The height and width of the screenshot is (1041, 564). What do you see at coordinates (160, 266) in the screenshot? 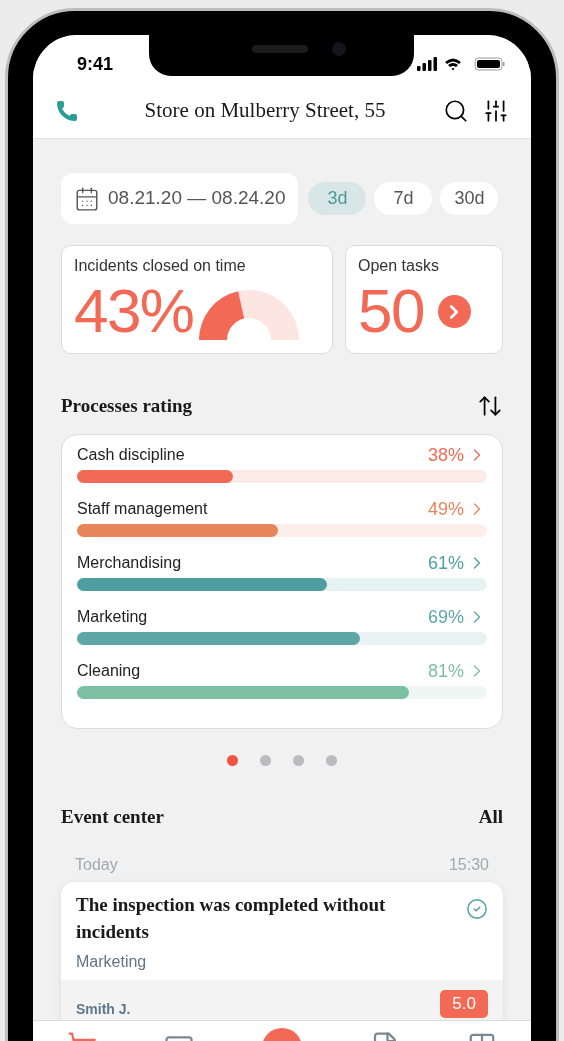
I see `kpi-title: Incidents closed on time` at bounding box center [160, 266].